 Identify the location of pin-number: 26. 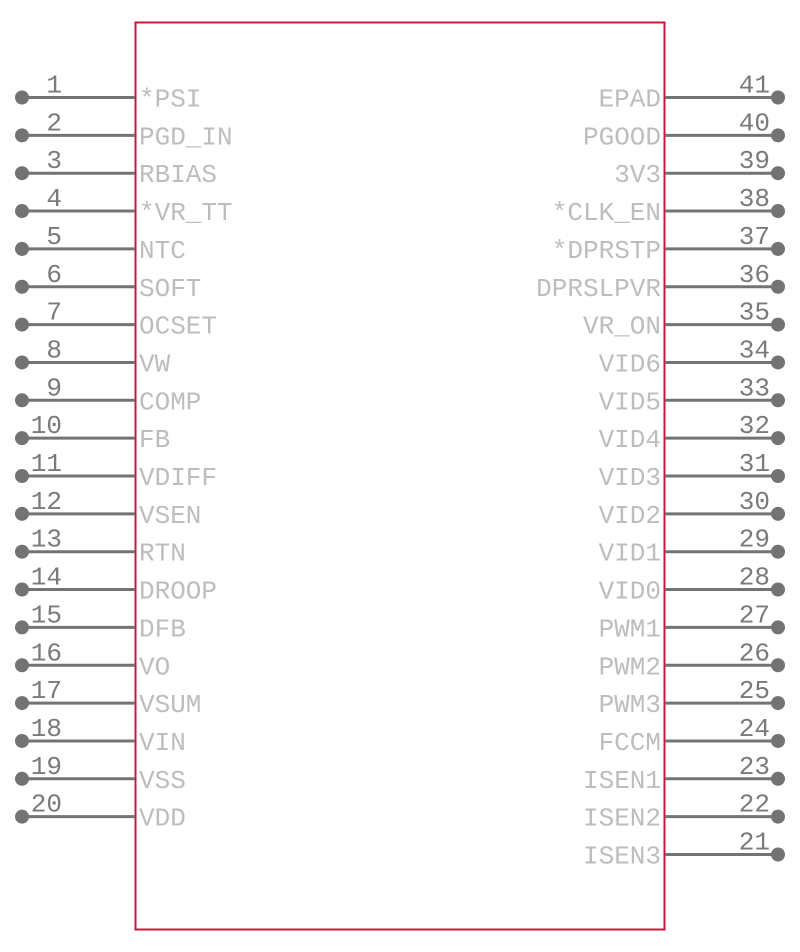
(754, 653).